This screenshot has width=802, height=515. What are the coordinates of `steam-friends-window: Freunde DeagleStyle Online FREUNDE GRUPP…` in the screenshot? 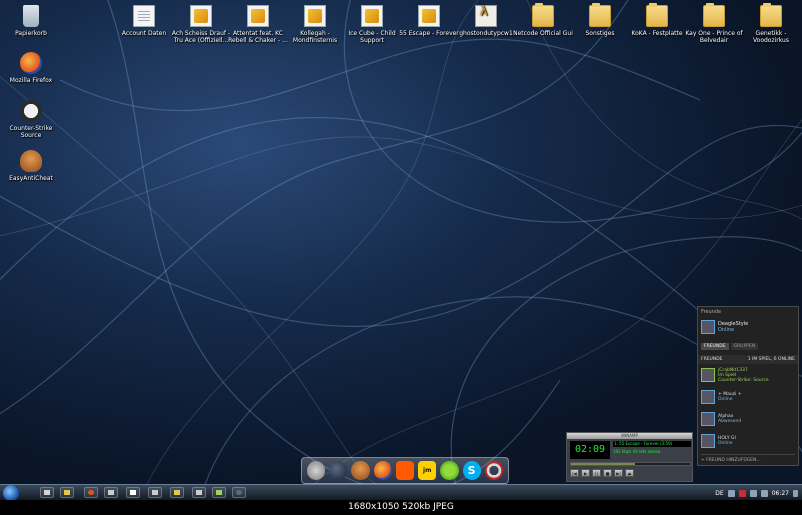 It's located at (748, 386).